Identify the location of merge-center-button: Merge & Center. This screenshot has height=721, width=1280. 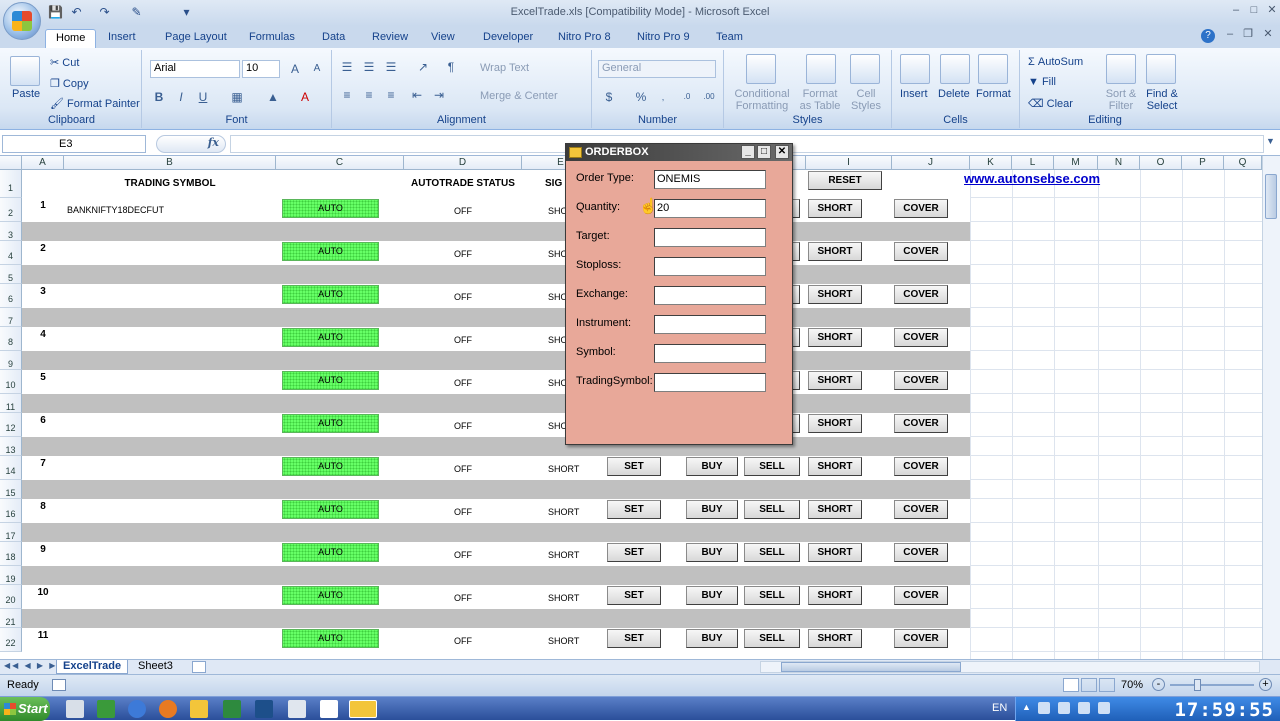
(519, 96).